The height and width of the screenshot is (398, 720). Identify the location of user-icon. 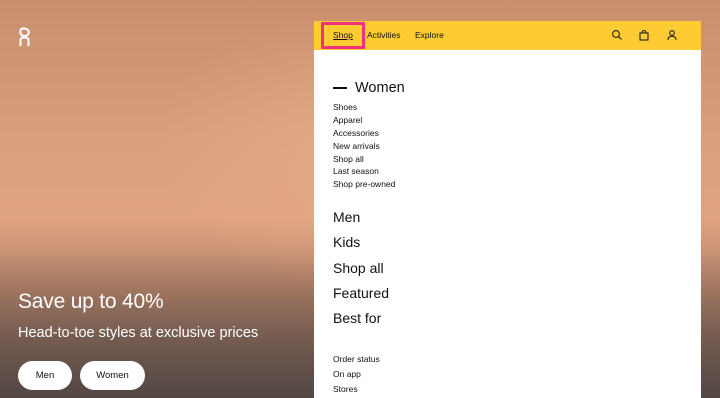
(672, 35).